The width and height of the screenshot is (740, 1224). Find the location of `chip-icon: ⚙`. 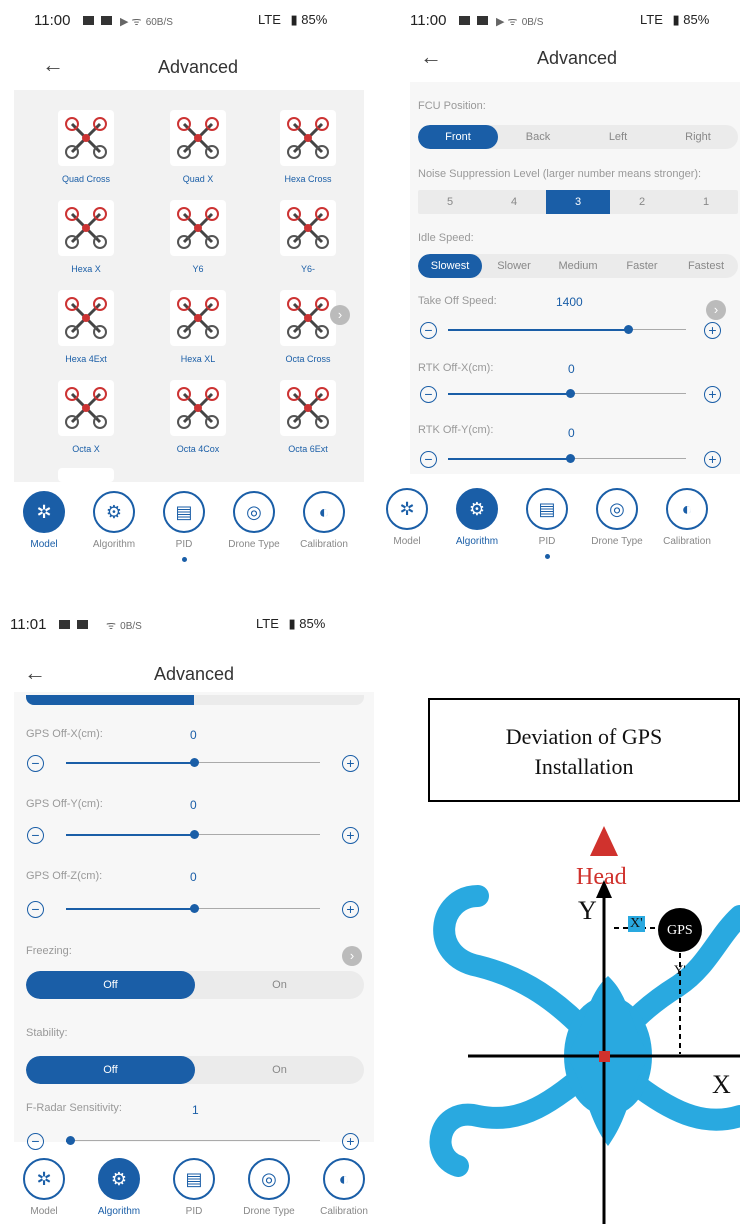

chip-icon: ⚙ is located at coordinates (119, 1179).